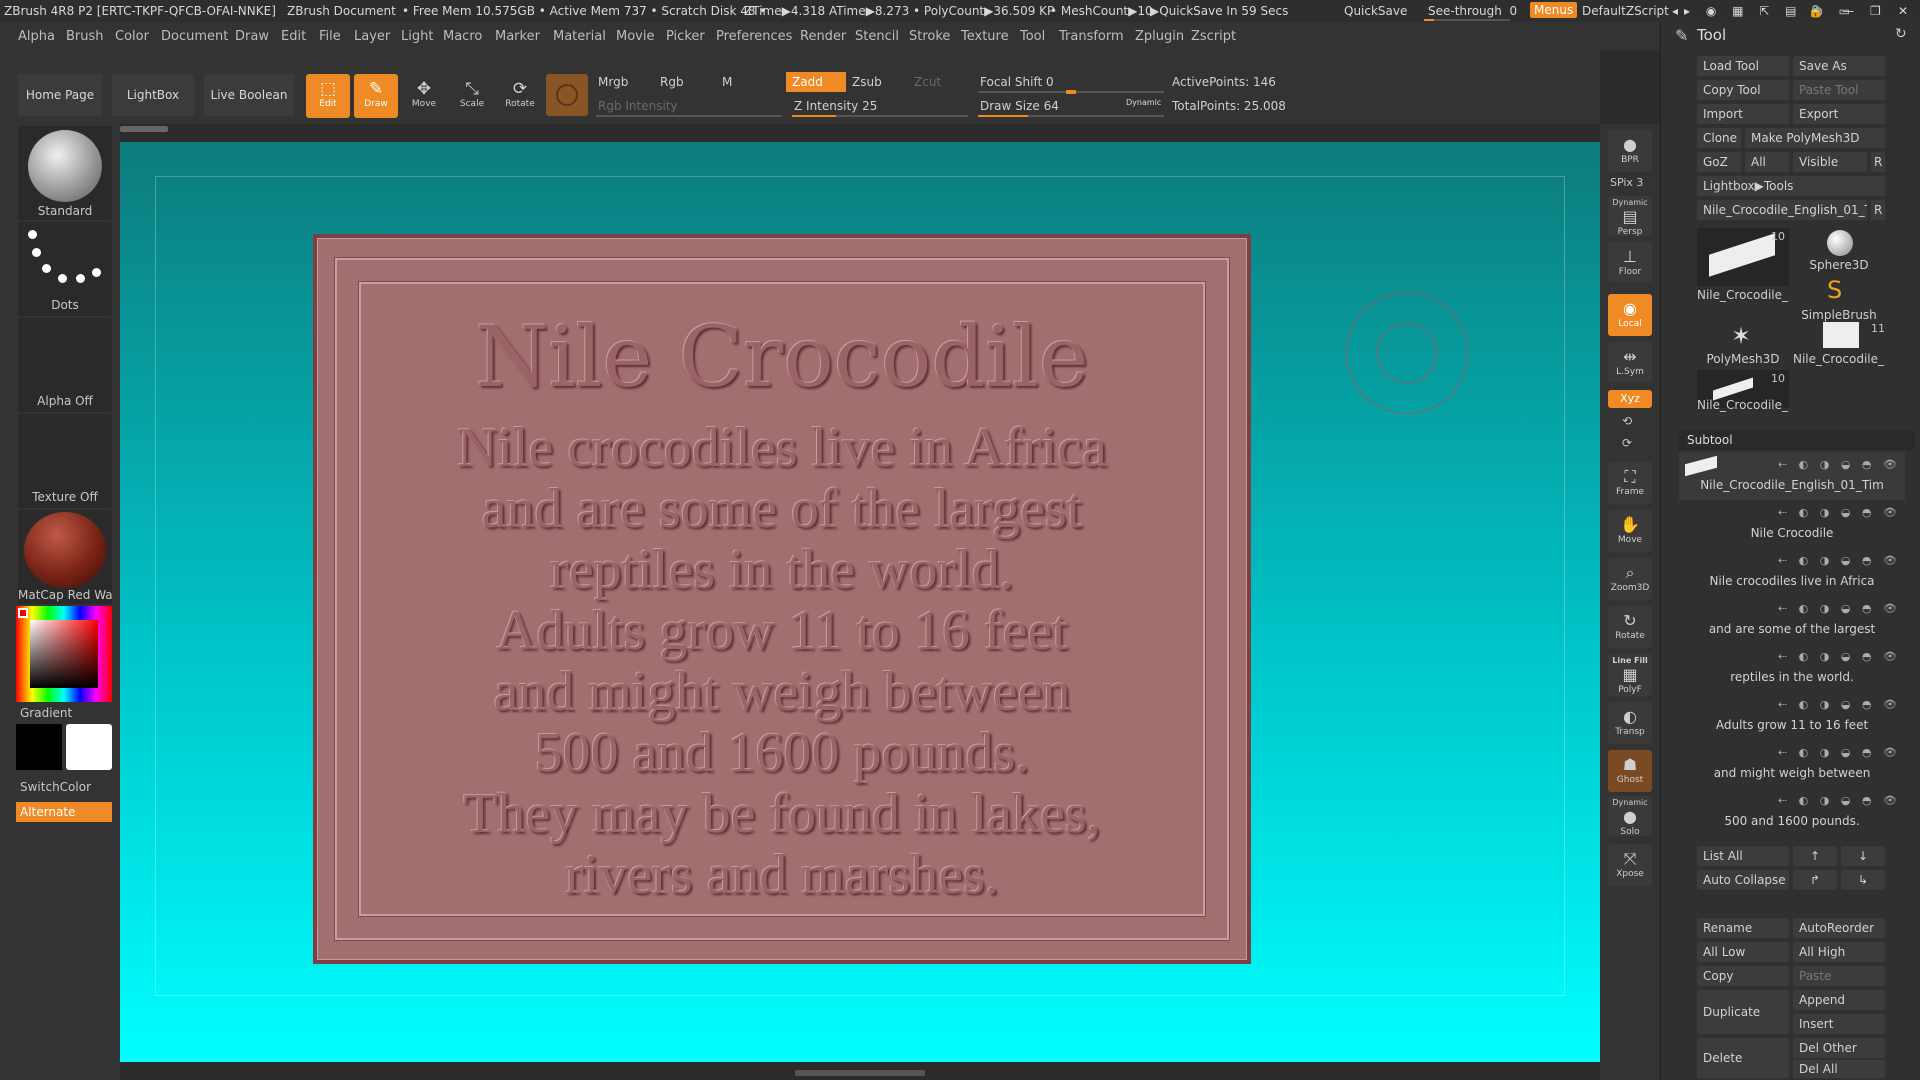 The image size is (1920, 1080). What do you see at coordinates (1719, 138) in the screenshot?
I see `clone-button: Clone` at bounding box center [1719, 138].